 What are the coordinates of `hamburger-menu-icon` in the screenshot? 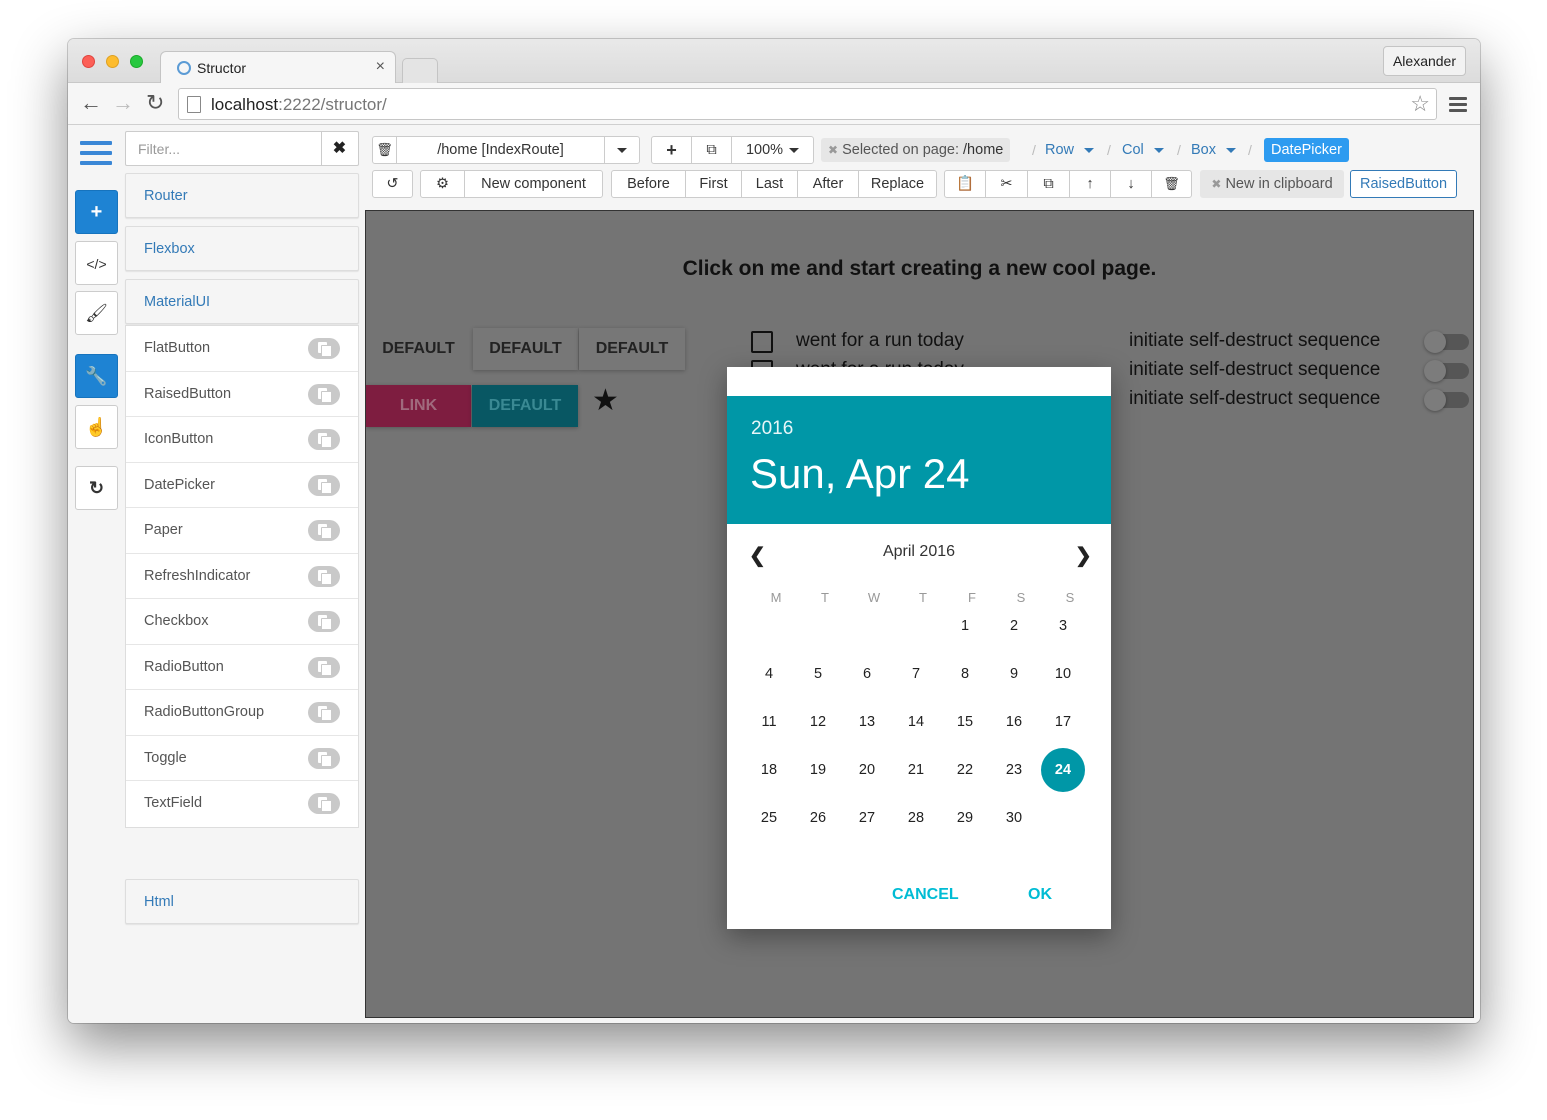 It's located at (96, 156).